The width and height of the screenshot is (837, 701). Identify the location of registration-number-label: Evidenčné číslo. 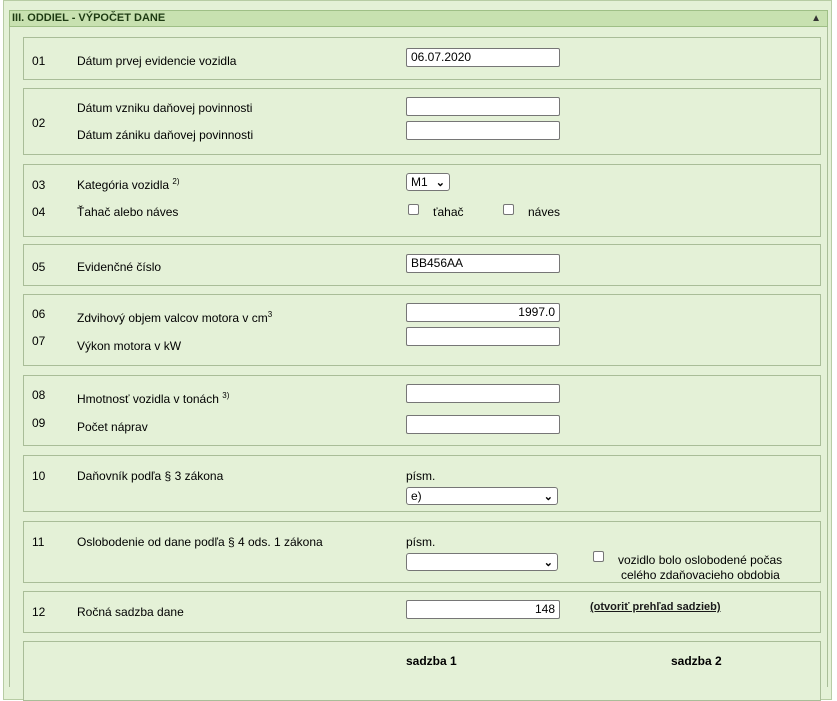
(119, 267).